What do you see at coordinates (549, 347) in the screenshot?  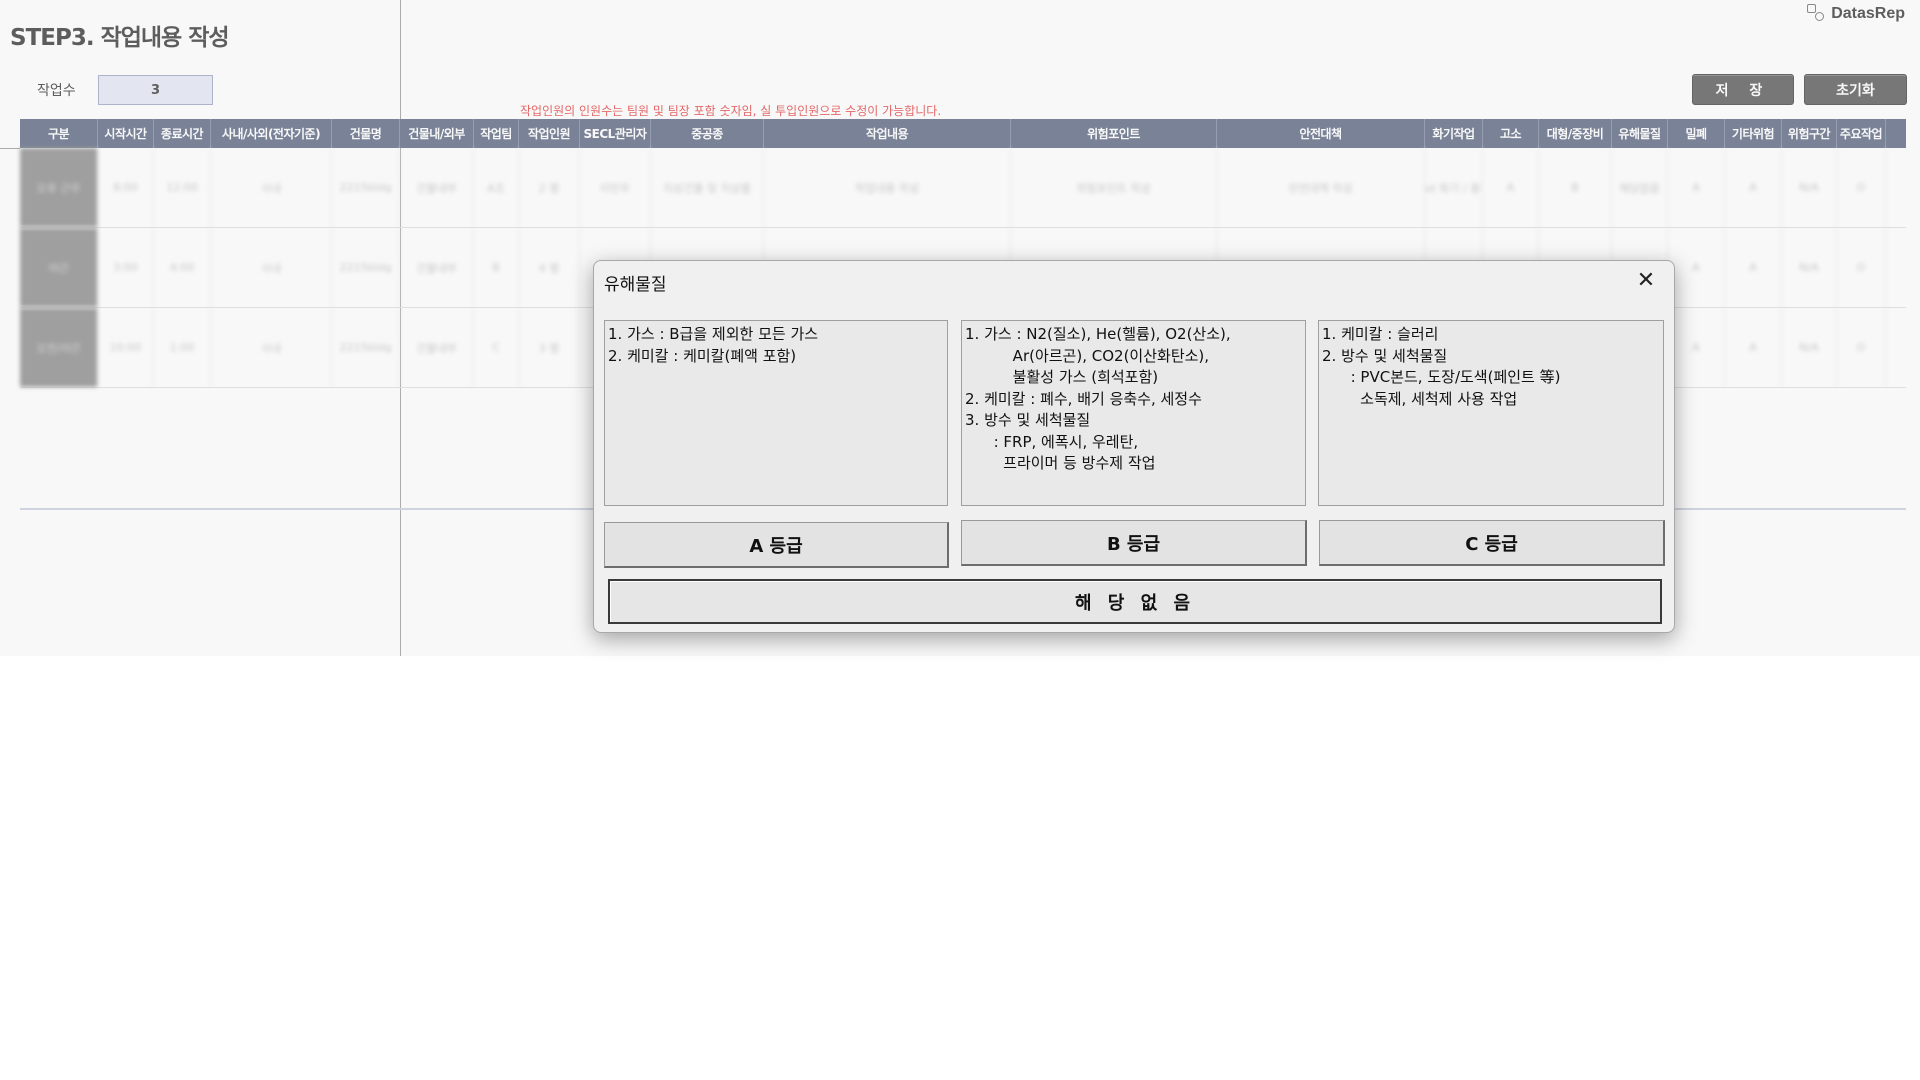 I see `table-cell: 3 명` at bounding box center [549, 347].